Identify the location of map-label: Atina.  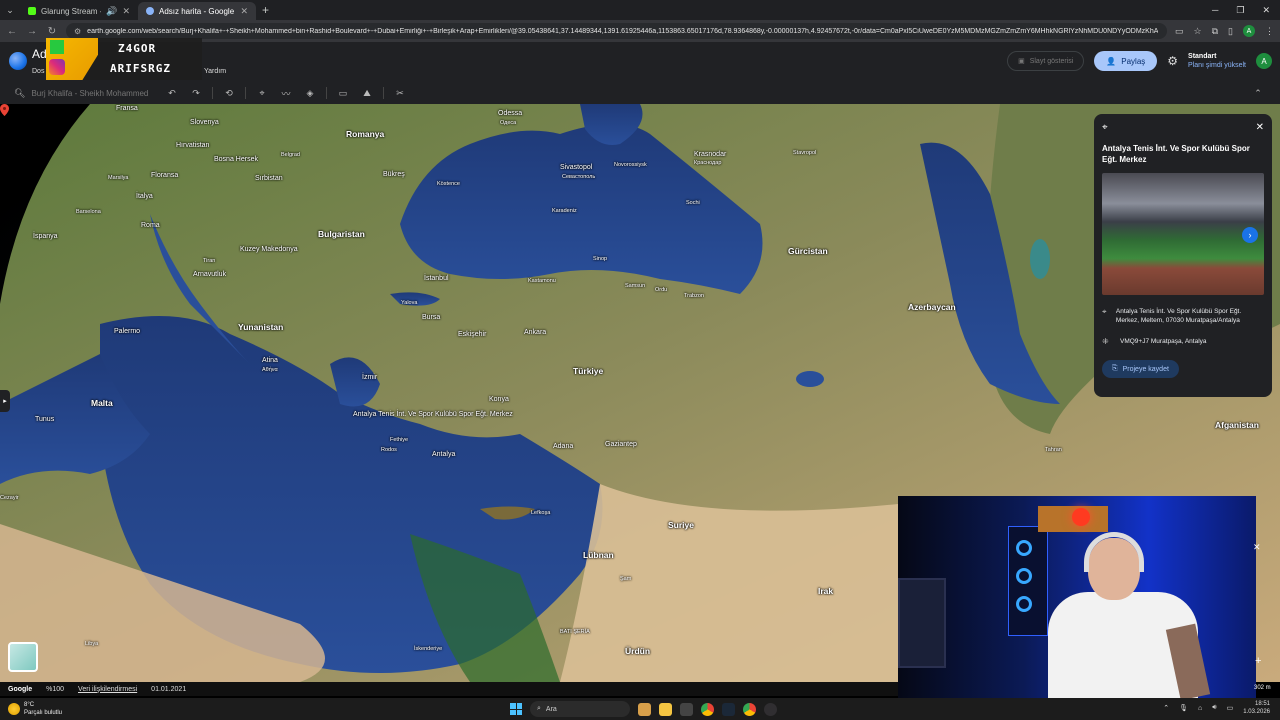
(270, 360).